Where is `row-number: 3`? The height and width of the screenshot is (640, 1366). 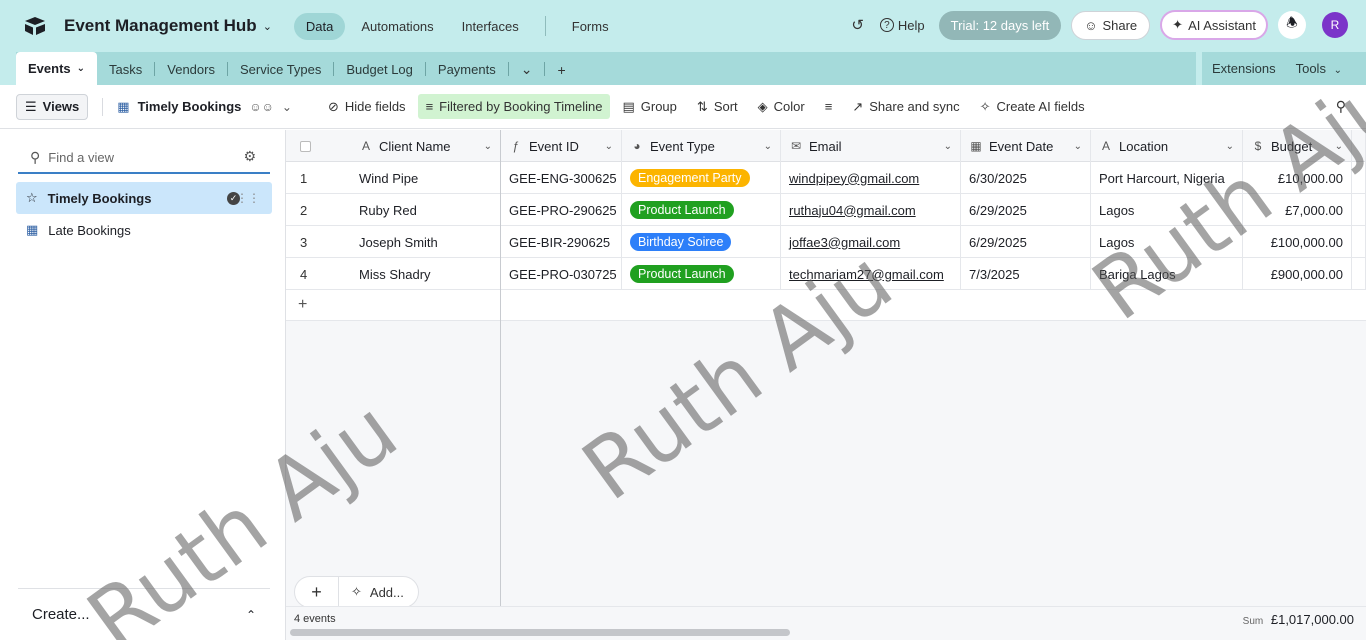 row-number: 3 is located at coordinates (318, 242).